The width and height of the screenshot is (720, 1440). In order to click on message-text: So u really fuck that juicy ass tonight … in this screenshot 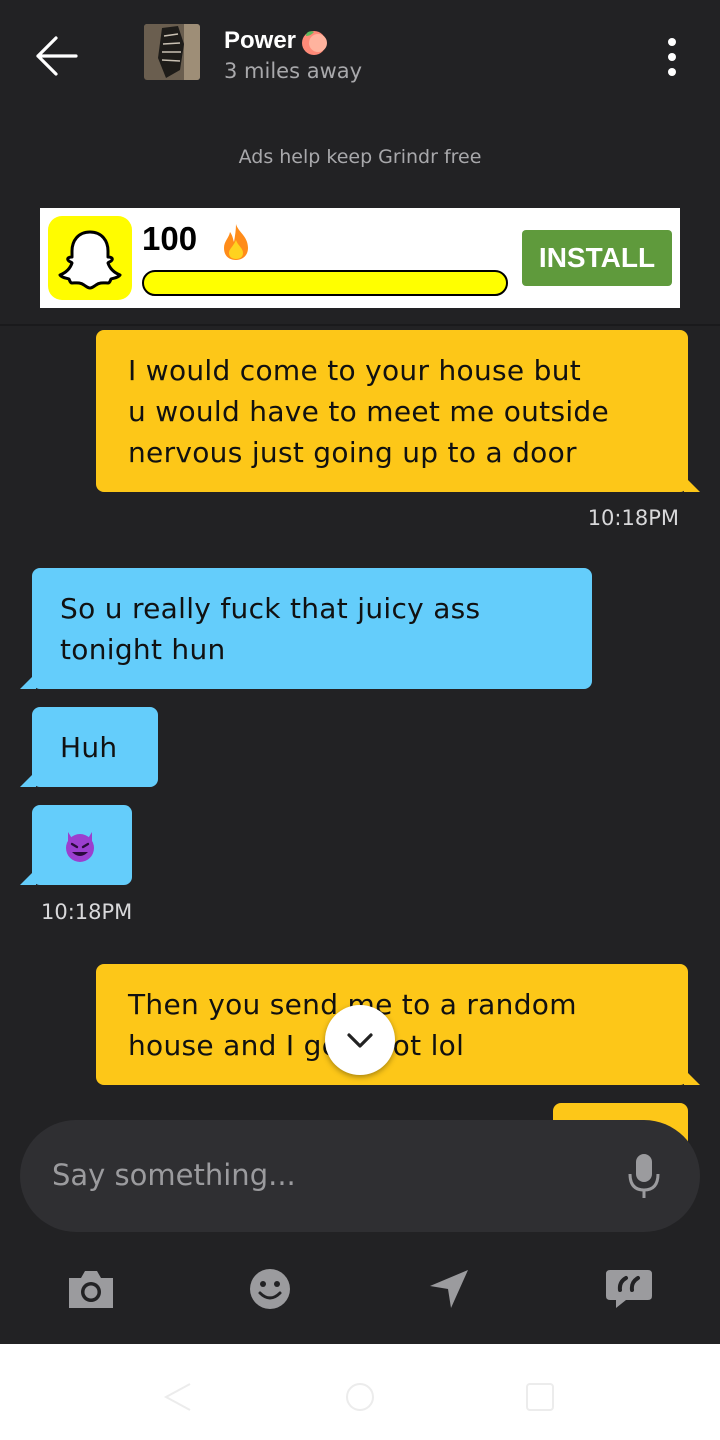, I will do `click(270, 629)`.